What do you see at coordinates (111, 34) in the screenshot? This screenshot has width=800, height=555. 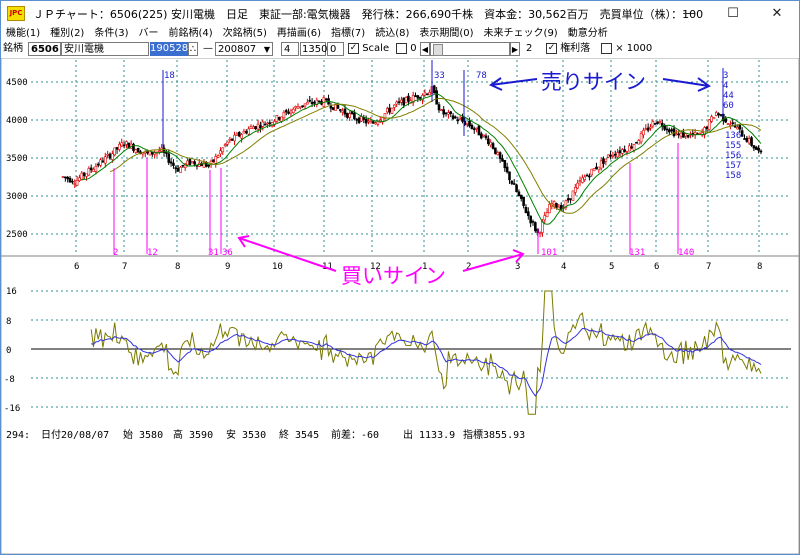 I see `menu-item-condition: 条件(3)` at bounding box center [111, 34].